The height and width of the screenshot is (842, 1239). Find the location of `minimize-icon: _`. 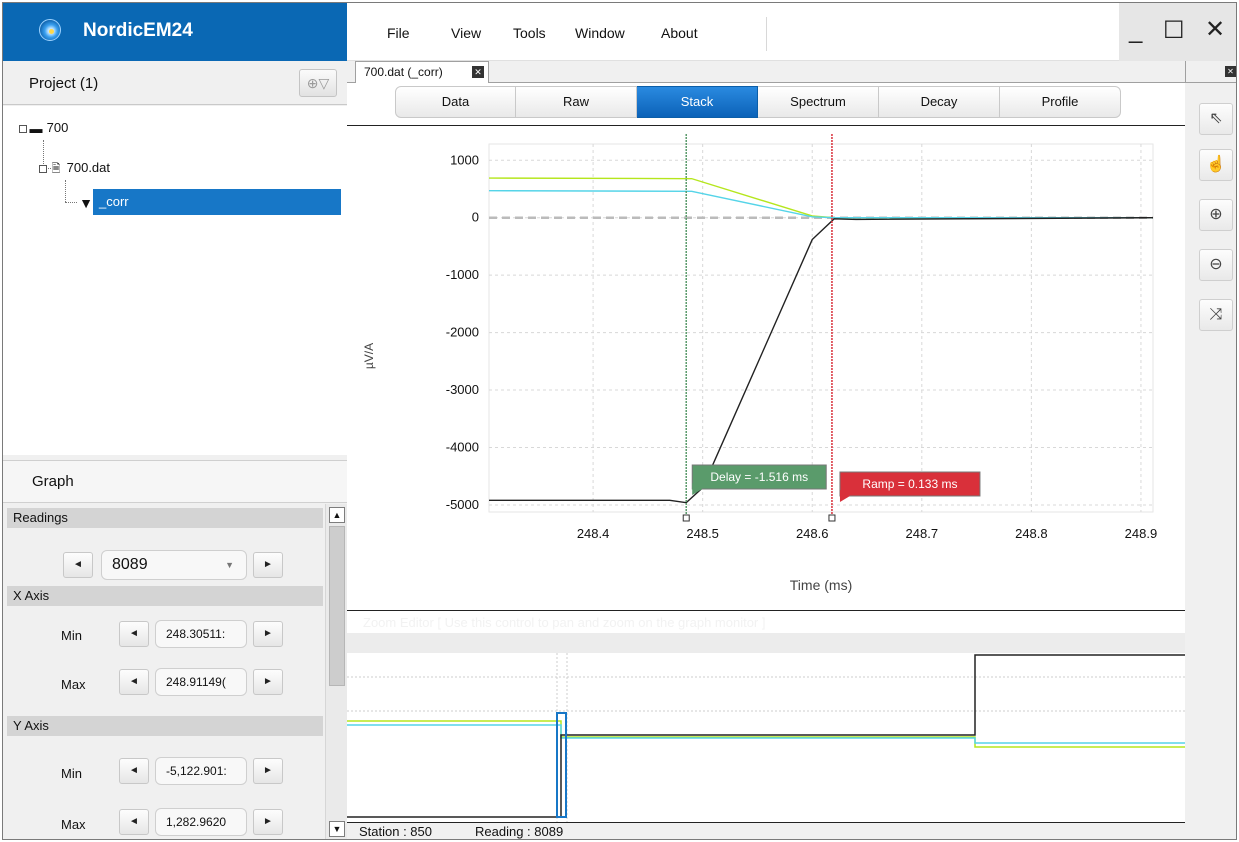

minimize-icon: _ is located at coordinates (1135, 31).